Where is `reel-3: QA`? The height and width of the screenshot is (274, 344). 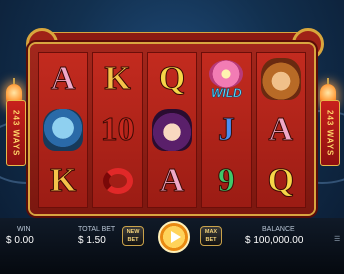 reel-3: QA is located at coordinates (172, 130).